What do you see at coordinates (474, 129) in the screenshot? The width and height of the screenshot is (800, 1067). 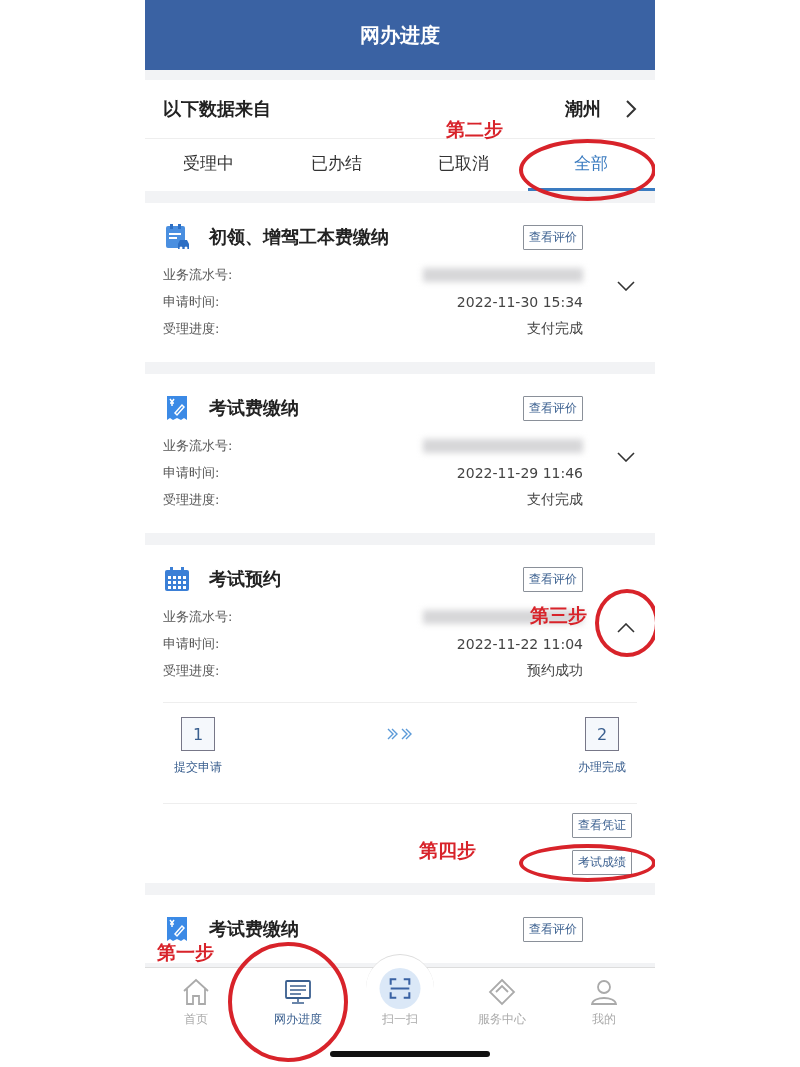 I see `annotation-label: 第二步` at bounding box center [474, 129].